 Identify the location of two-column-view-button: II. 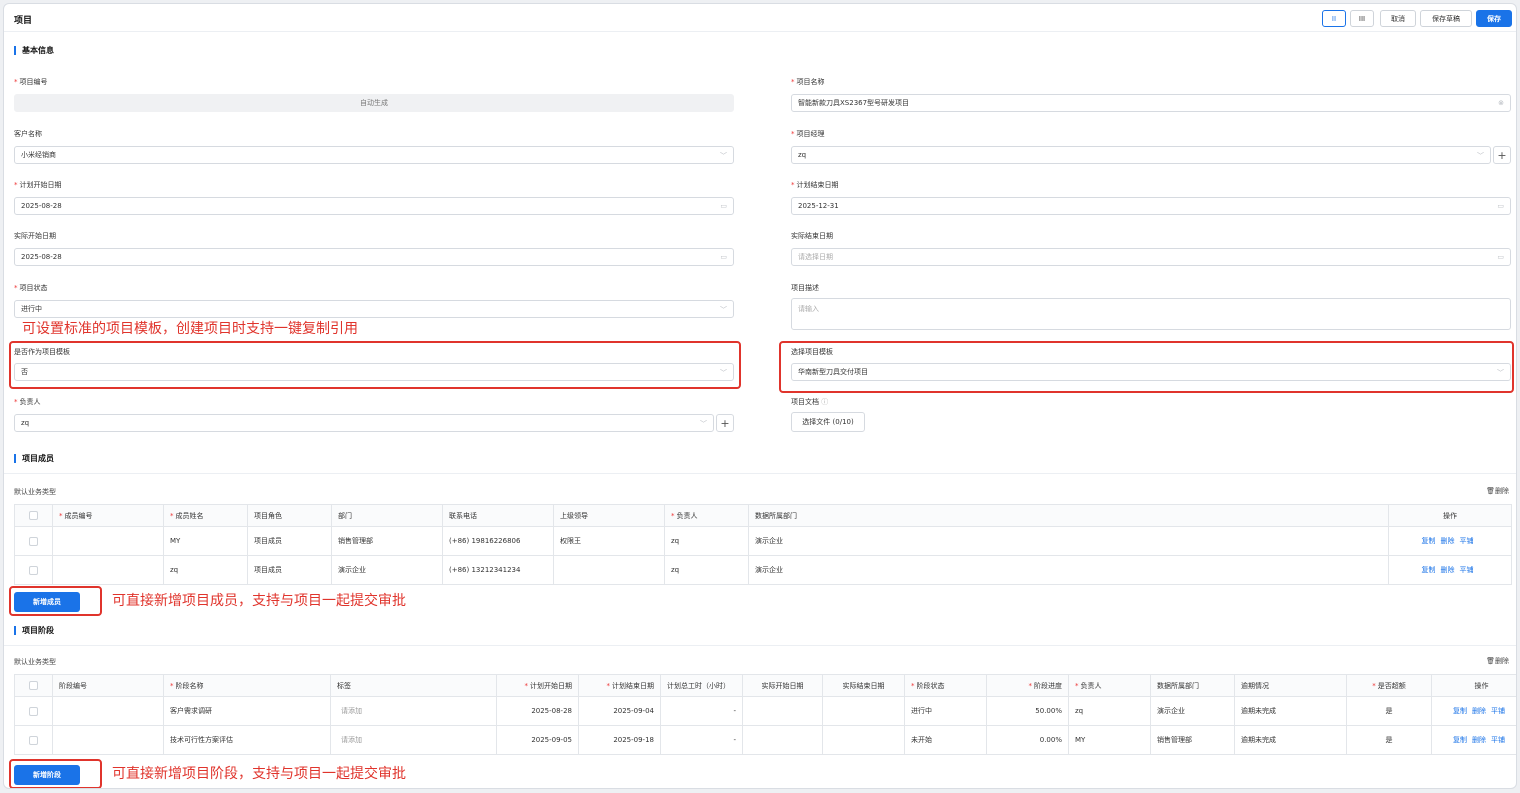
(1334, 18).